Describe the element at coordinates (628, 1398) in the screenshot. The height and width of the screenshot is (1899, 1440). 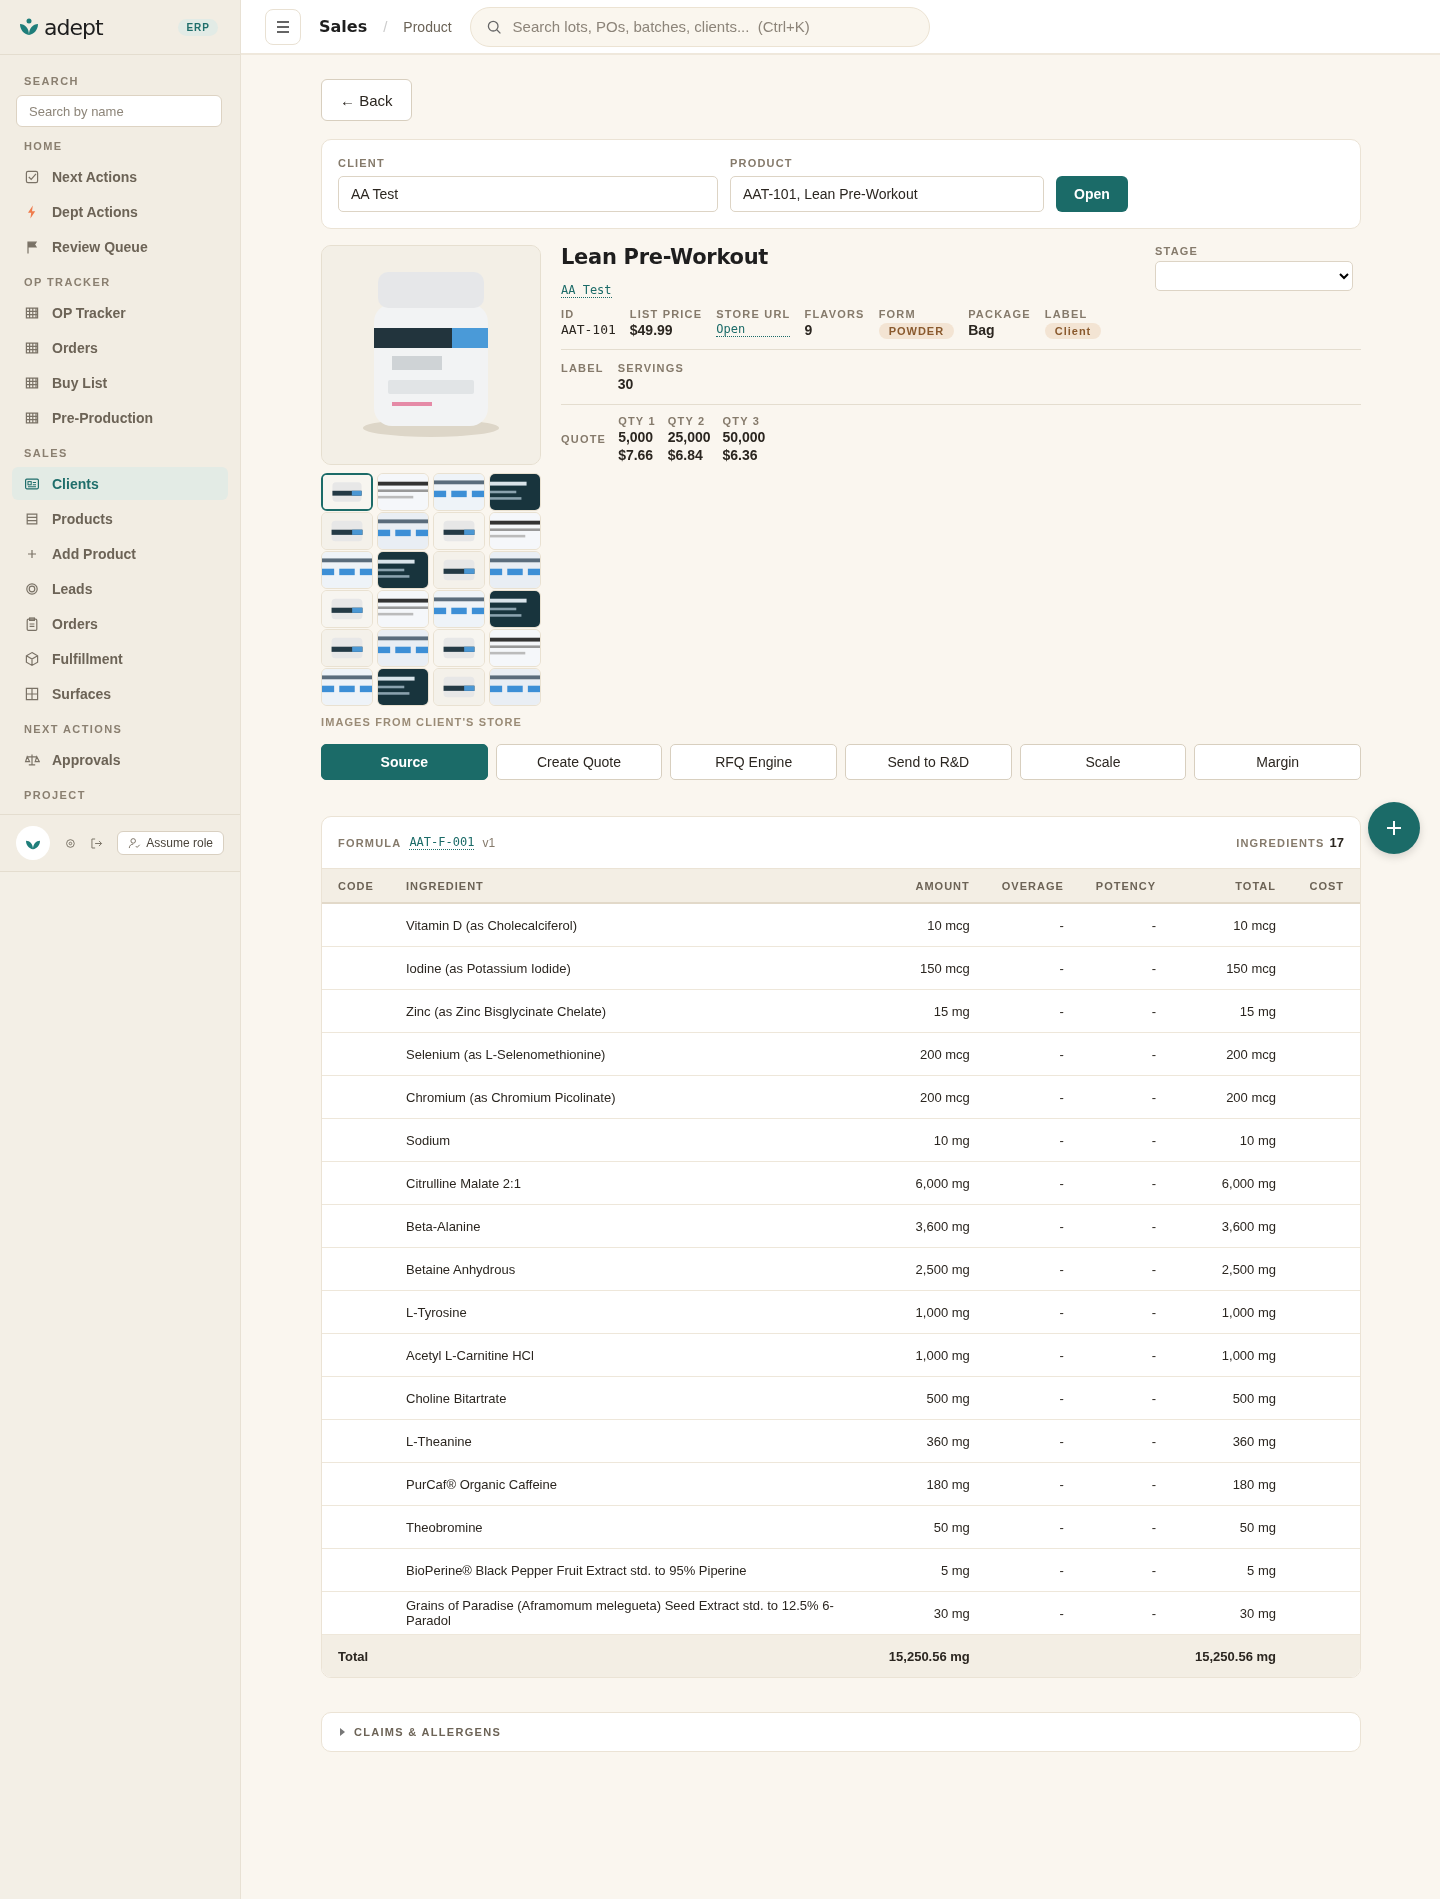
I see `ingredient-cell: Choline Bitartrate` at that location.